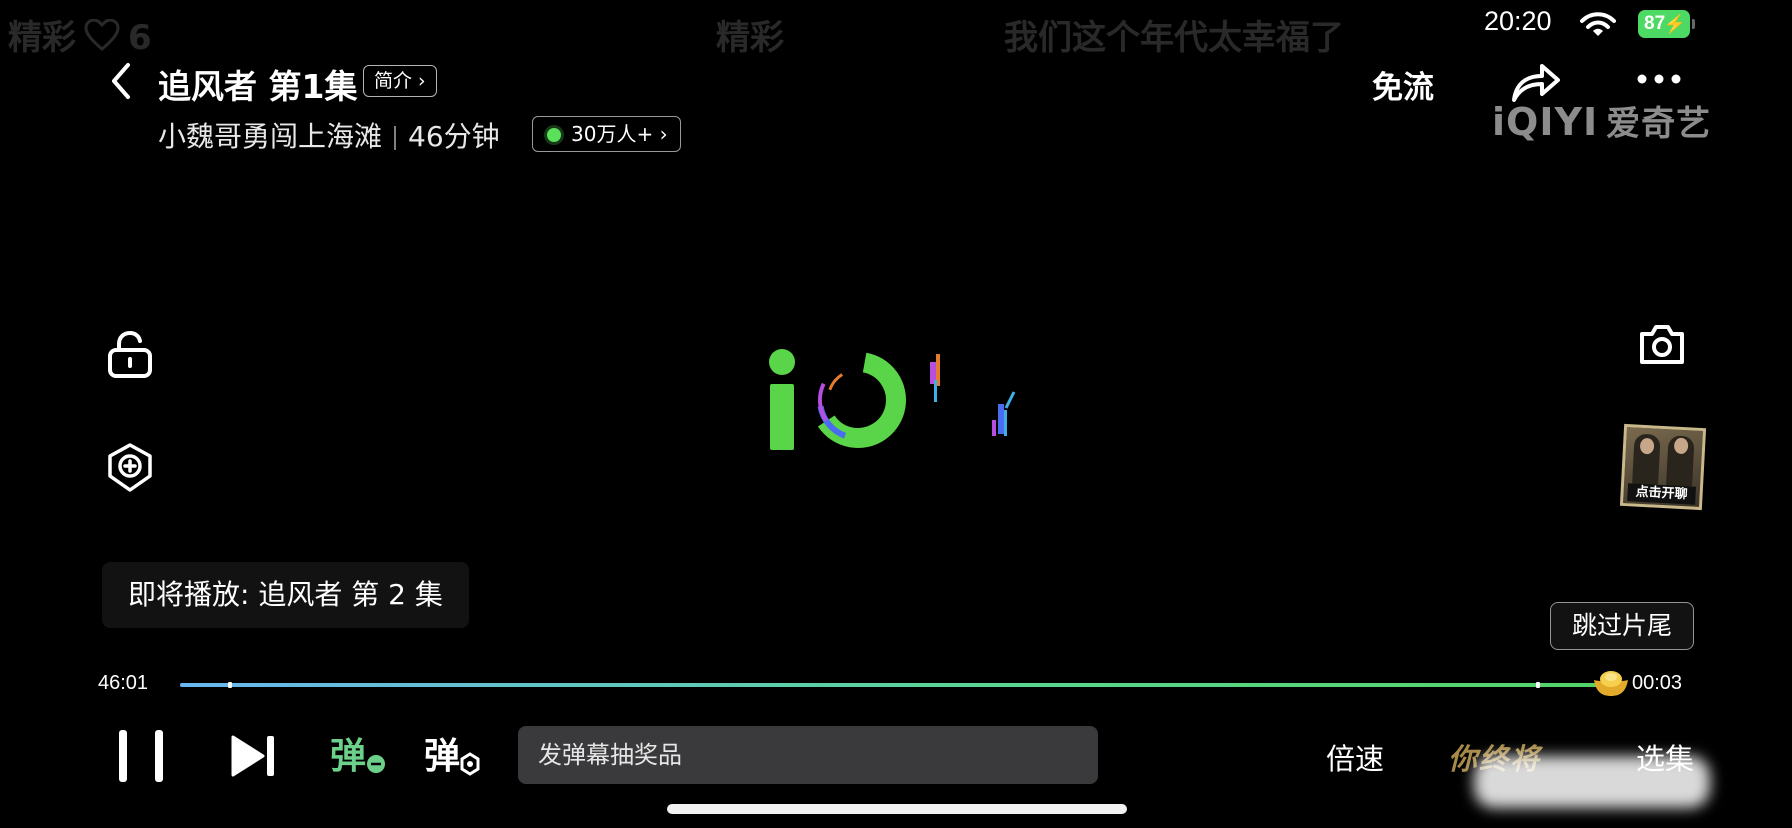 This screenshot has width=1792, height=828. What do you see at coordinates (1655, 23) in the screenshot?
I see `battery-level: 87` at bounding box center [1655, 23].